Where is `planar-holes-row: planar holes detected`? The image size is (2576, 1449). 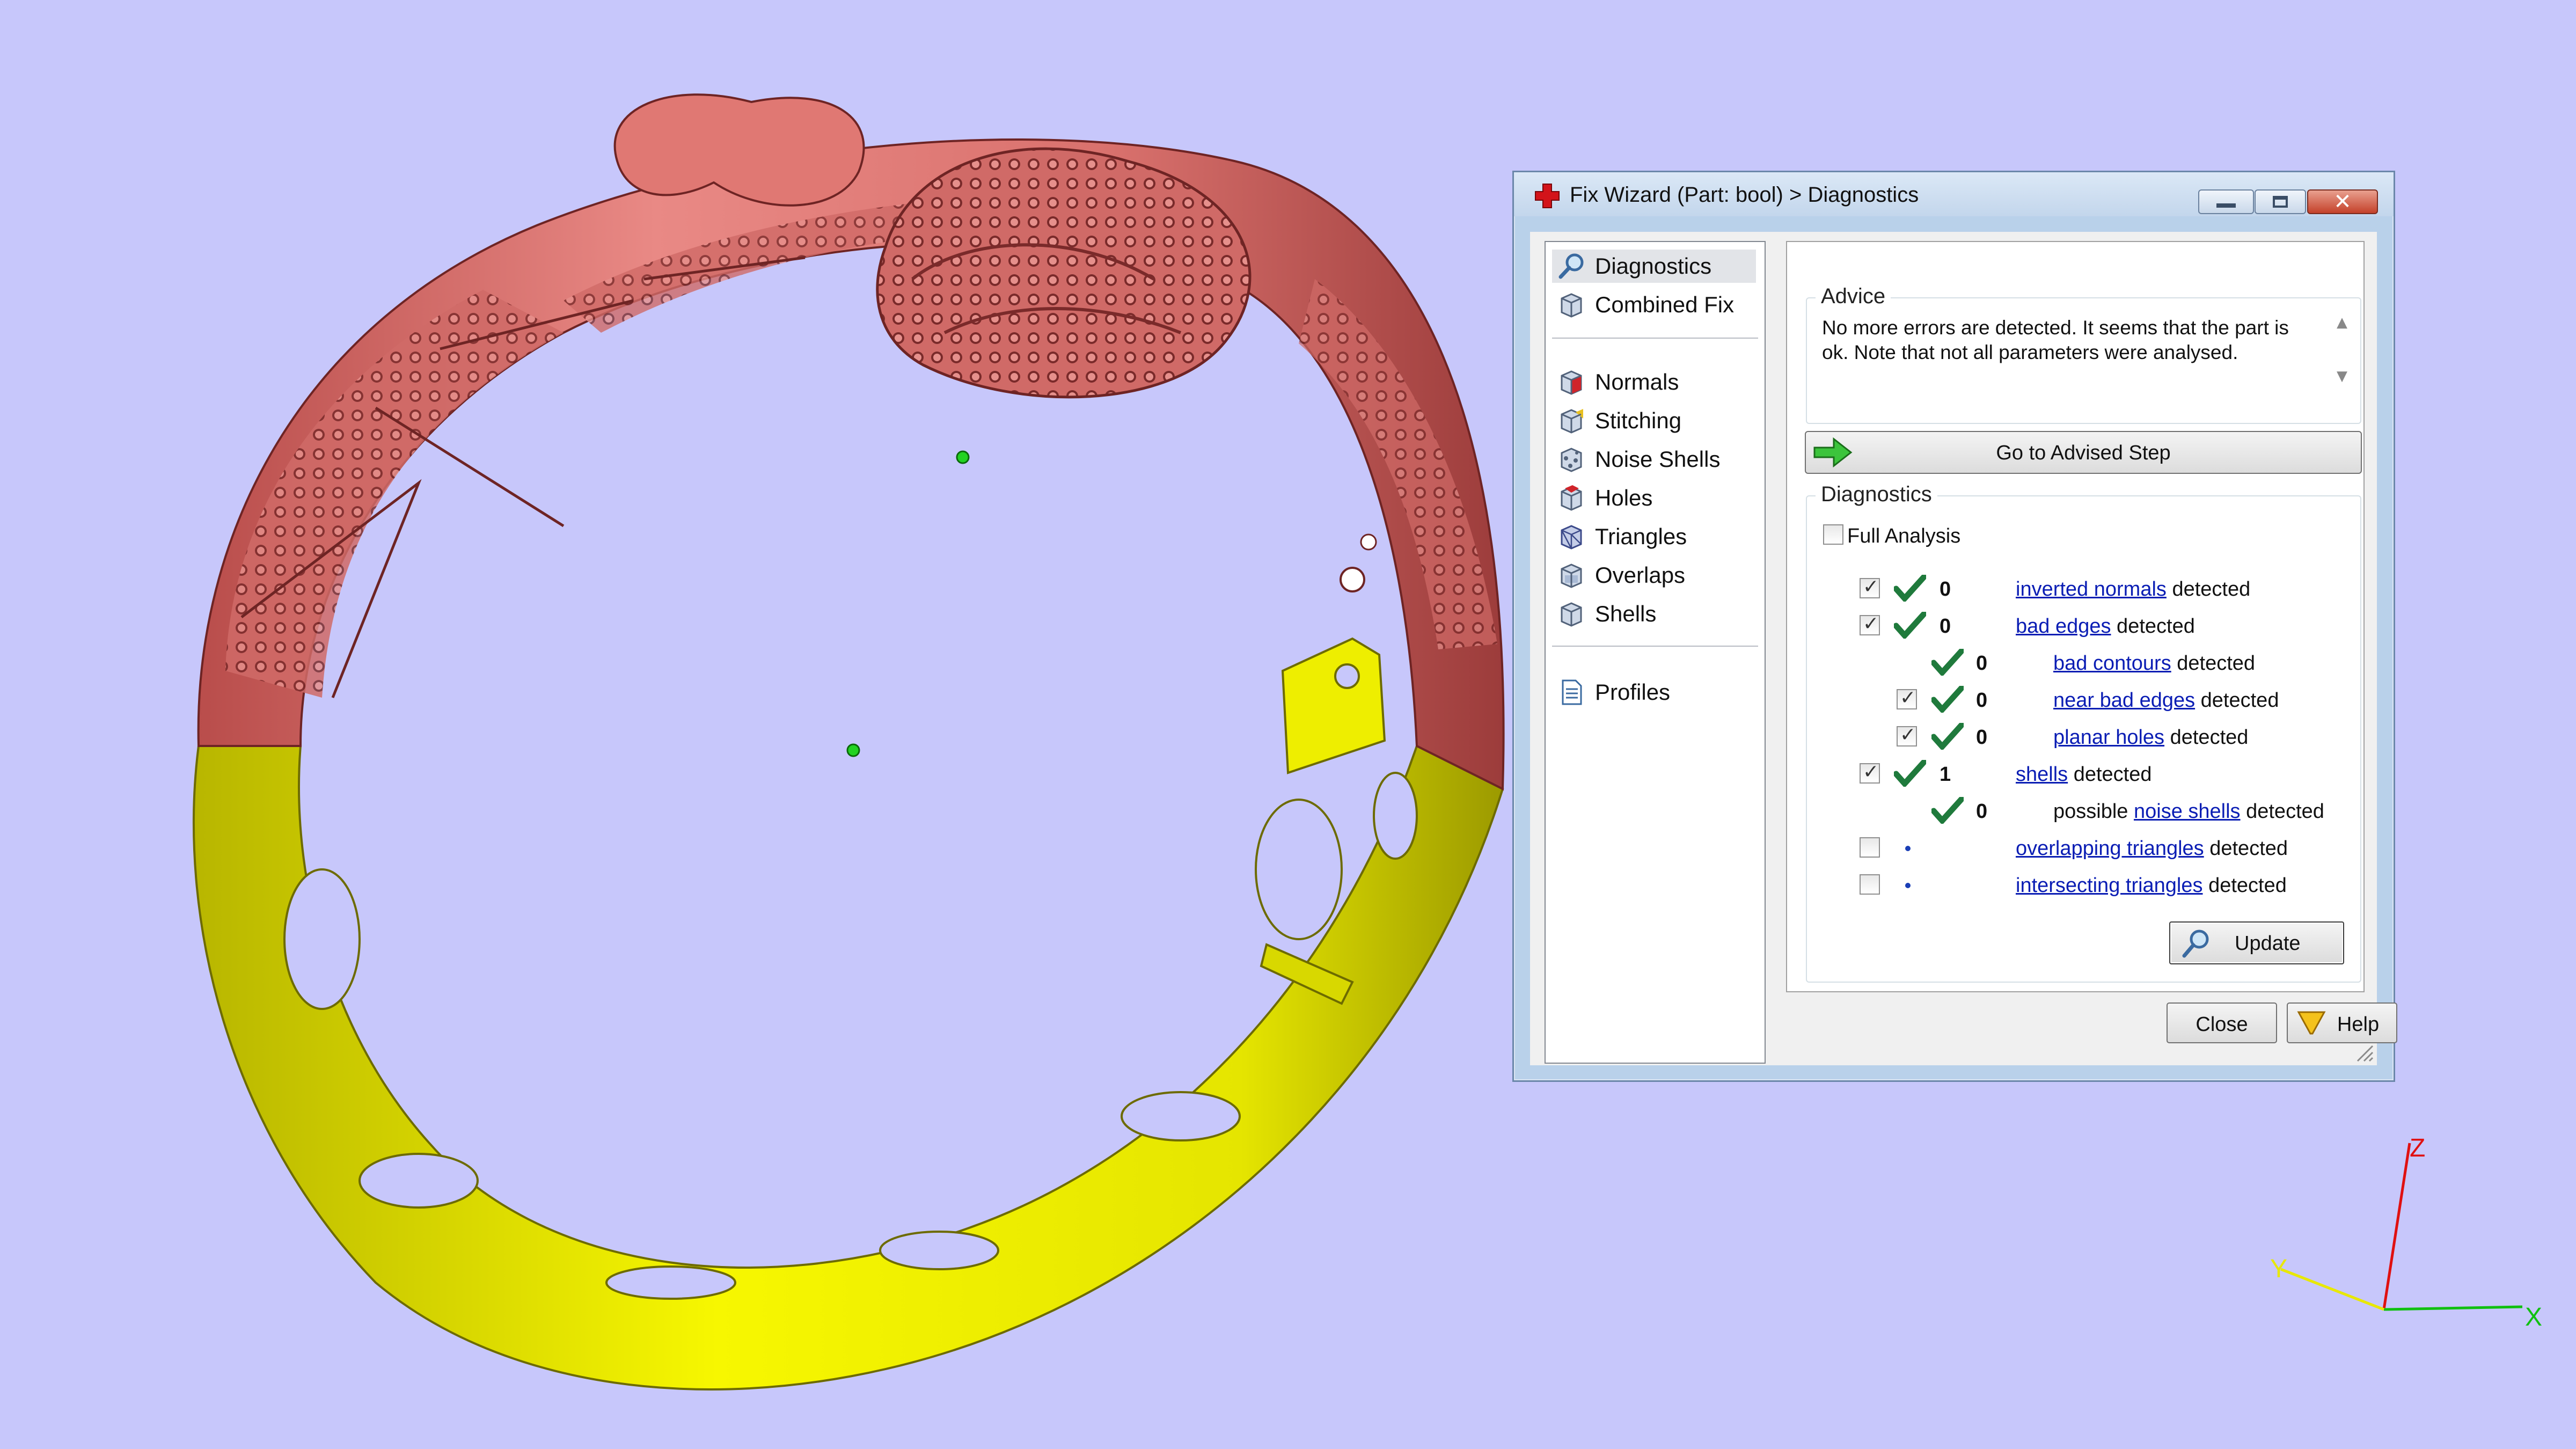 planar-holes-row: planar holes detected is located at coordinates (2151, 737).